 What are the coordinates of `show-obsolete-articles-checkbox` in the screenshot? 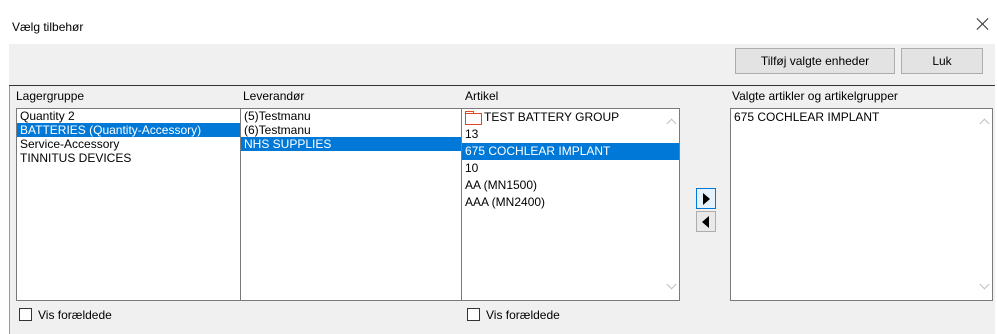 It's located at (473, 314).